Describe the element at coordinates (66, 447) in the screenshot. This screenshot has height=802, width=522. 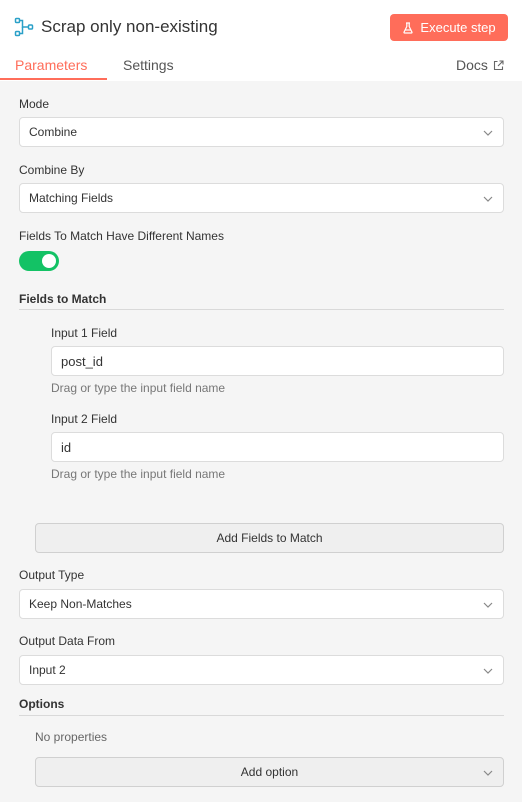
I see `input2-field-value: id` at that location.